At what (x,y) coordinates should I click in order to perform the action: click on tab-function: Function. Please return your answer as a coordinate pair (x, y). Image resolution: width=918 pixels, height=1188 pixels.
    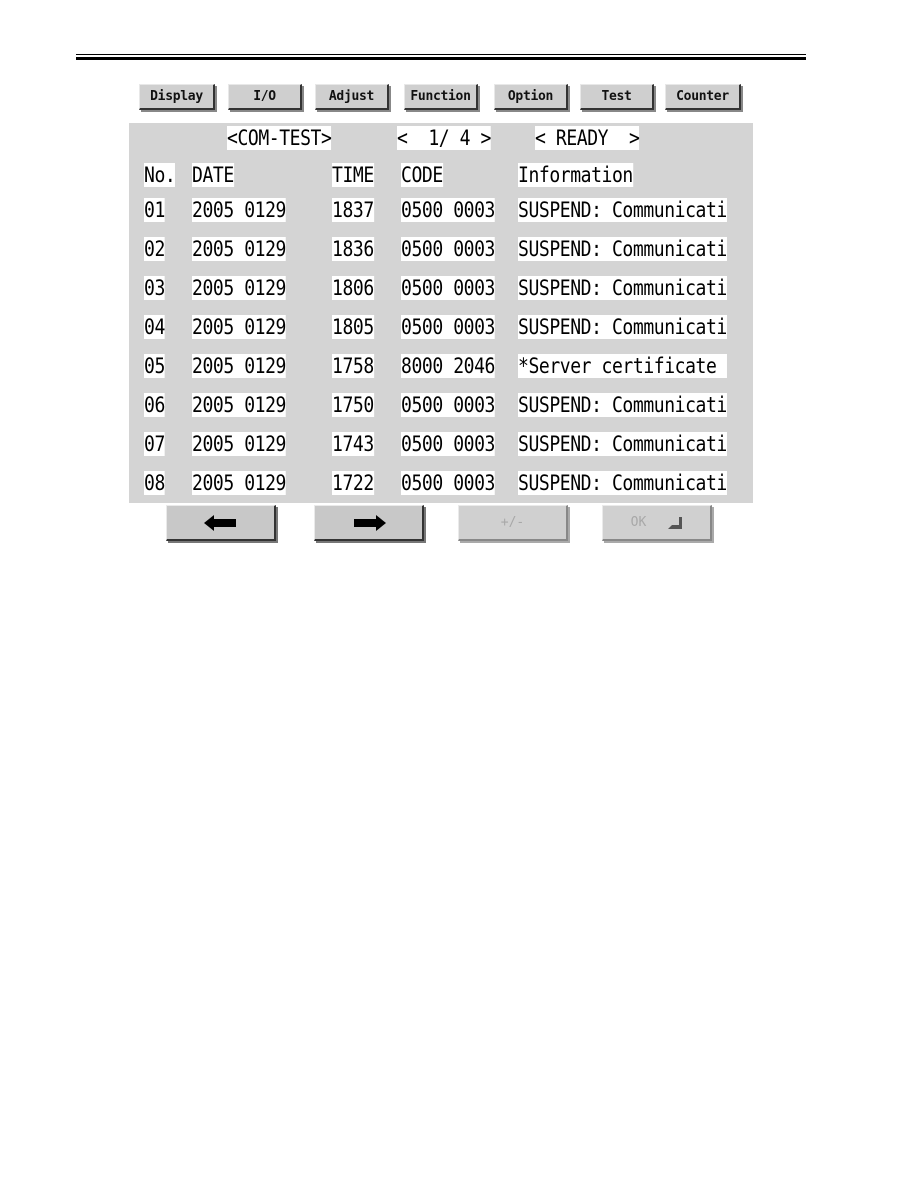
    Looking at the image, I should click on (441, 97).